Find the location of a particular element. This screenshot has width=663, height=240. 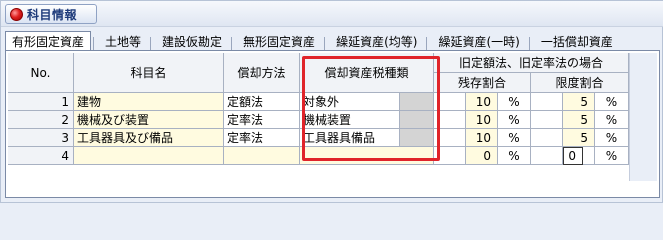

tab-bulk-depreciation-assets: 一括償却資産 is located at coordinates (576, 41).